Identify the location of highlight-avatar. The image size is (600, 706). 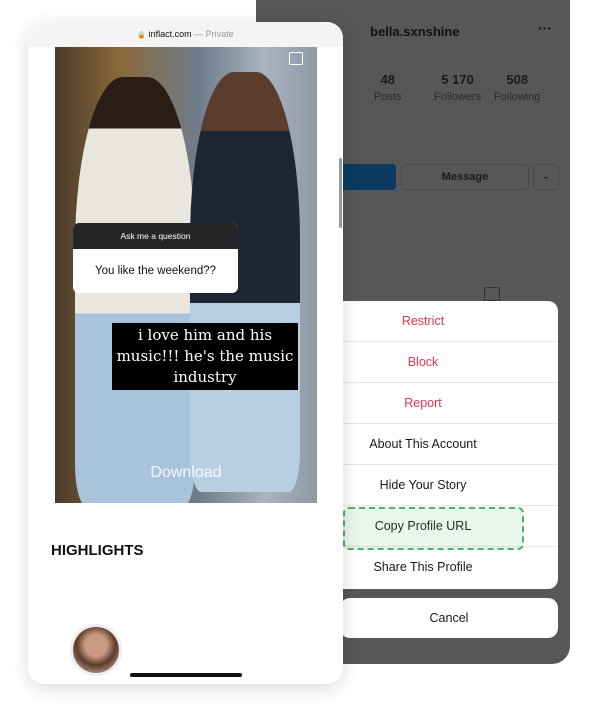
(96, 650).